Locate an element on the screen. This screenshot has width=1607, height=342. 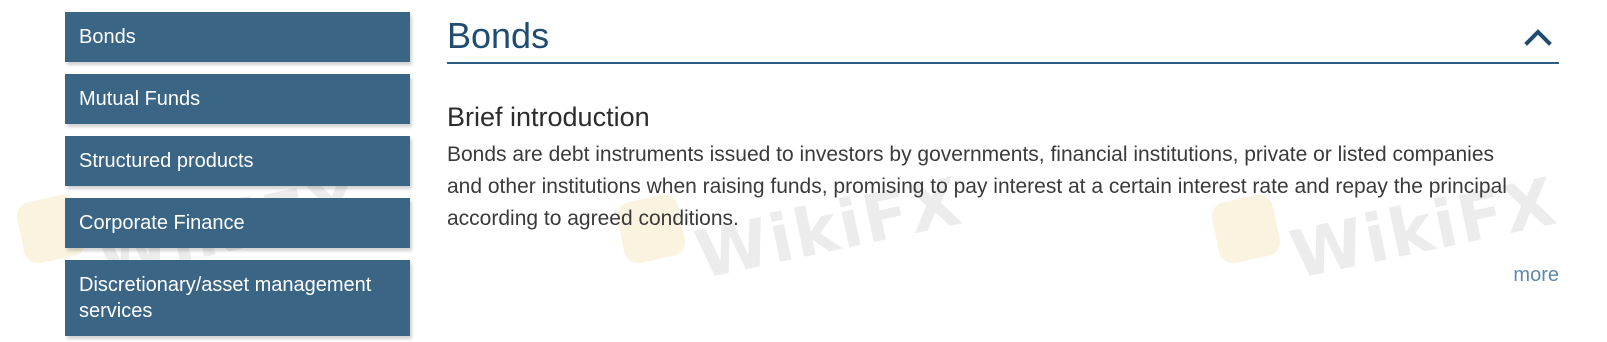
sidebar-item-label: Structured products is located at coordinates (166, 161).